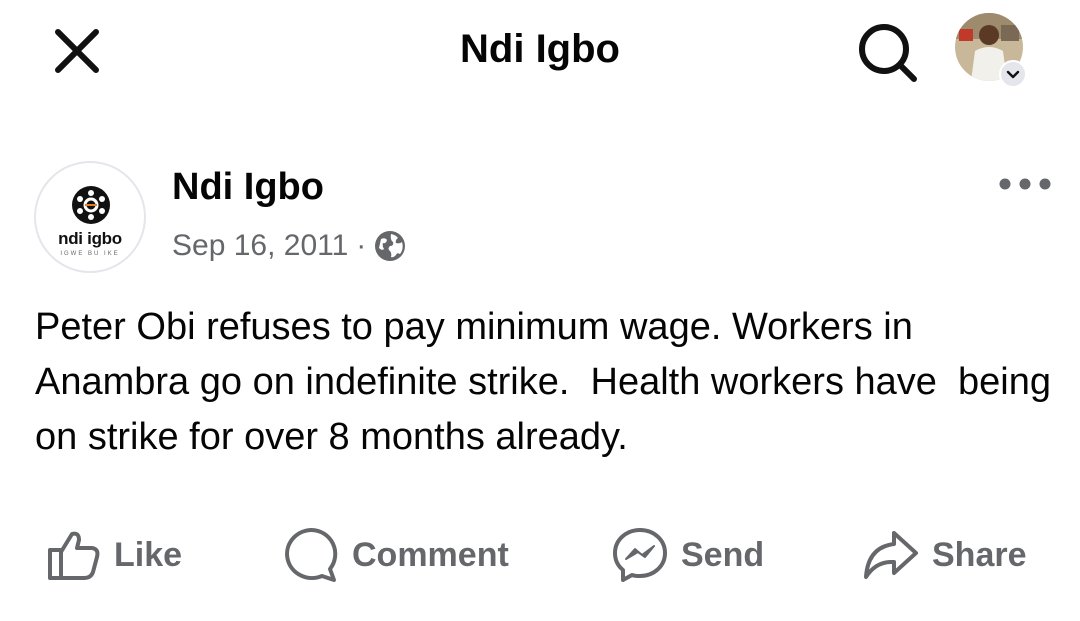 This screenshot has width=1080, height=621. I want to click on comment-icon, so click(311, 554).